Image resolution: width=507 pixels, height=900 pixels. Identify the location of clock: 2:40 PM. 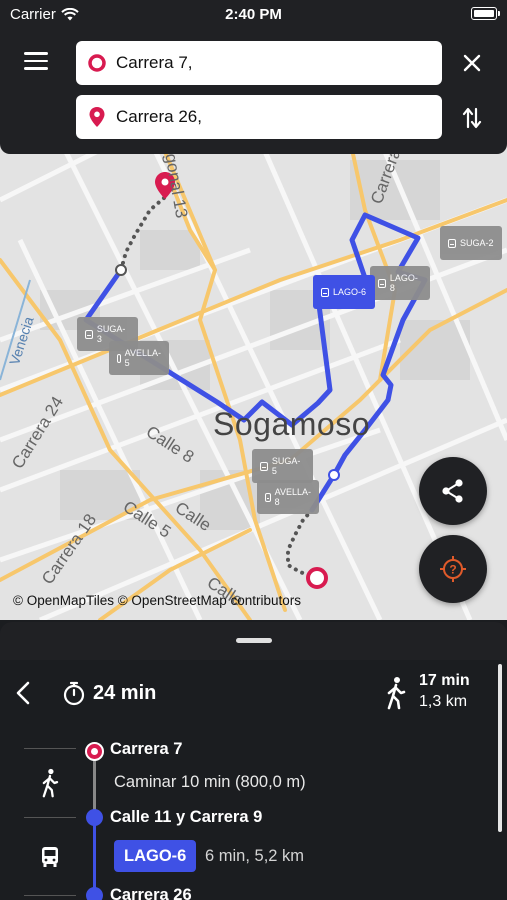
(253, 14).